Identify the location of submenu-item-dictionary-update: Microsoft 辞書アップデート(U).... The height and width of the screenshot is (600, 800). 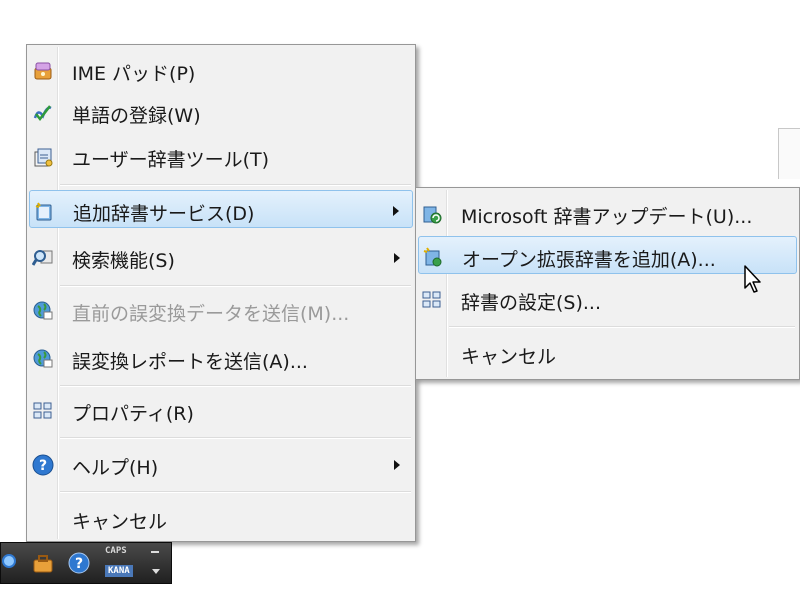
(607, 213).